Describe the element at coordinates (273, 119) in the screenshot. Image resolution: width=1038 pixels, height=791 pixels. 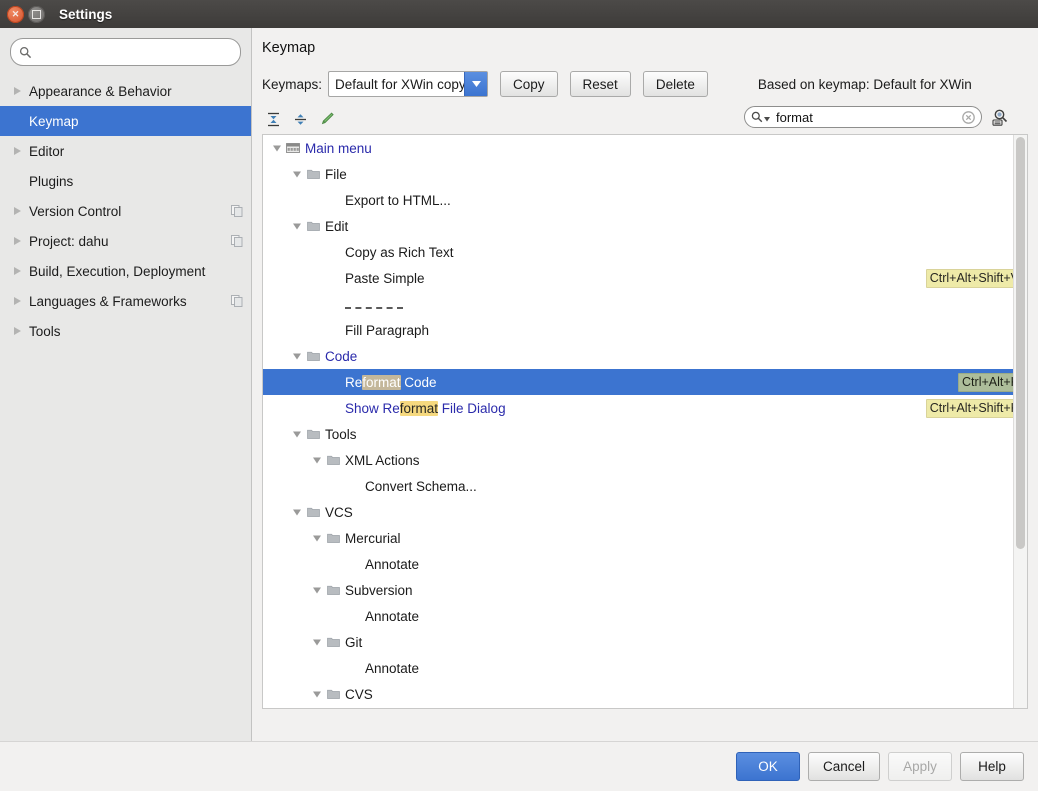
I see `expand-all-icon` at that location.